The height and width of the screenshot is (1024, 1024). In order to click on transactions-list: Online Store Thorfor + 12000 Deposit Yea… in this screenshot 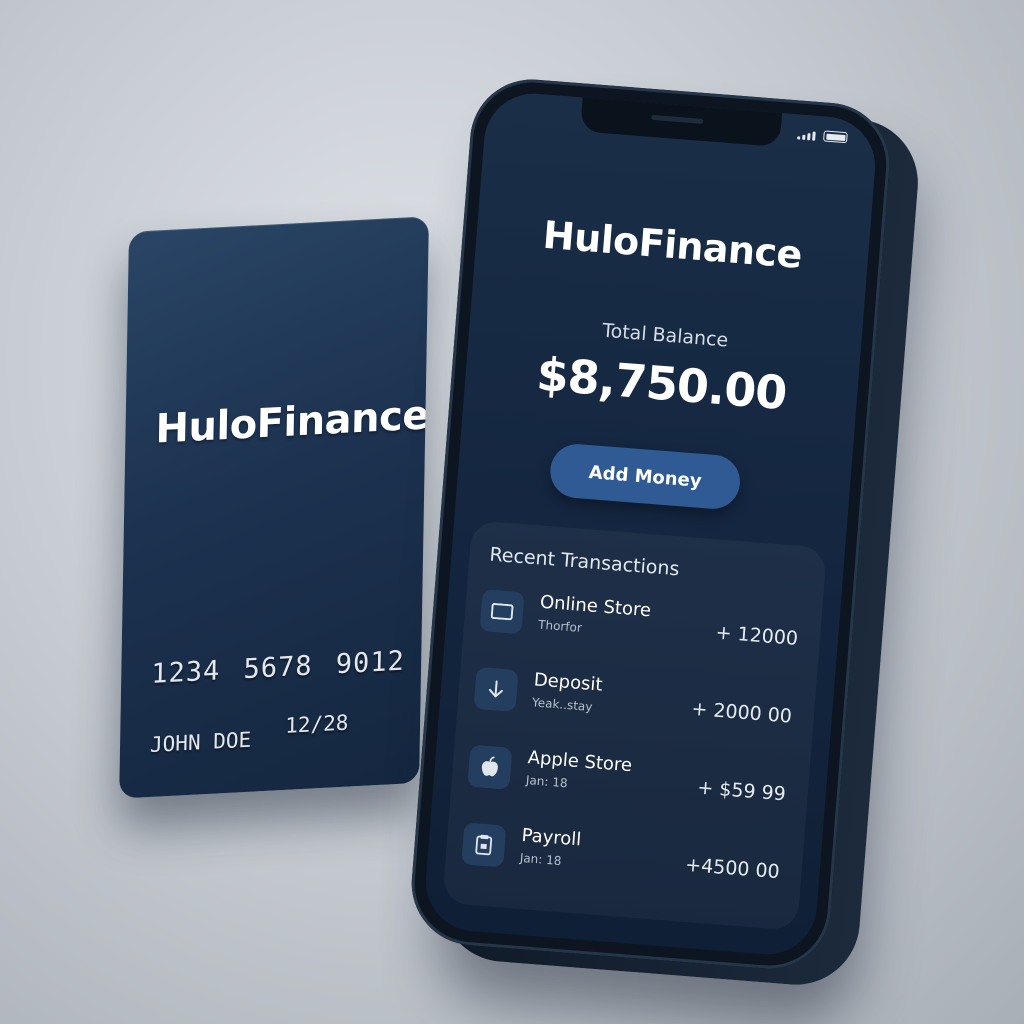, I will do `click(632, 753)`.